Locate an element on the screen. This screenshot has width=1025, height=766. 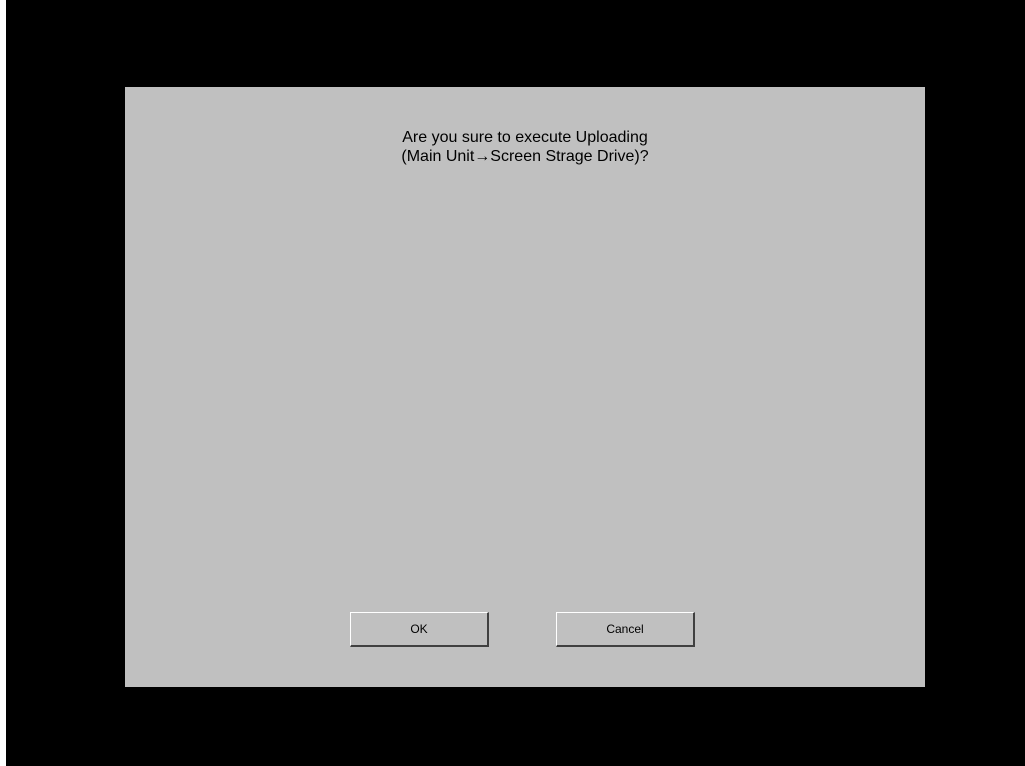
confirm-message-line-1: Are you sure to execute Uploading is located at coordinates (525, 137).